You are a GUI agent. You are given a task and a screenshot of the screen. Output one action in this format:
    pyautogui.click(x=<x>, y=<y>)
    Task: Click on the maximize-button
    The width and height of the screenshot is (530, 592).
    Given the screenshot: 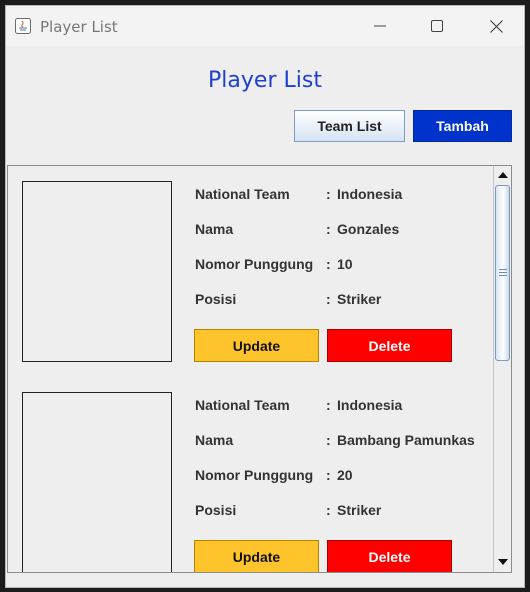 What is the action you would take?
    pyautogui.click(x=437, y=26)
    